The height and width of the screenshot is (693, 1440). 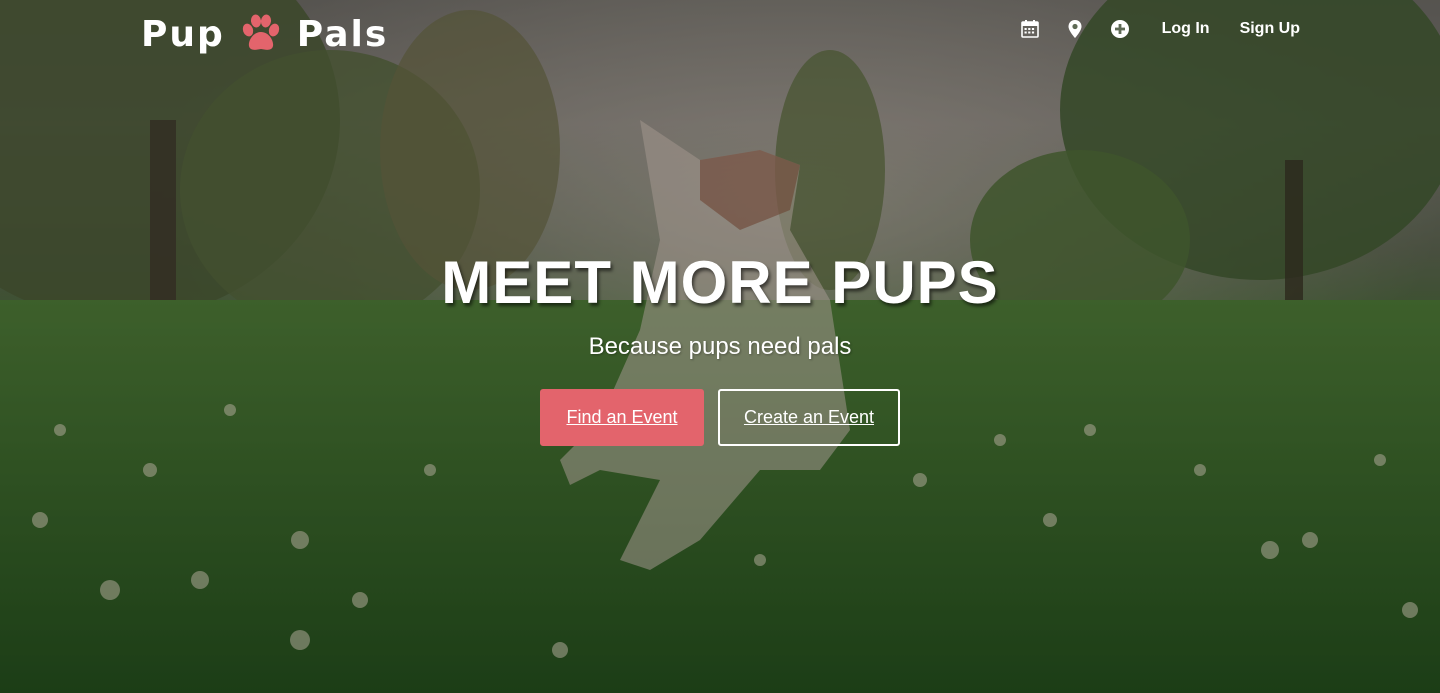 I want to click on hero-subtitle: Because pups need pals, so click(x=720, y=346).